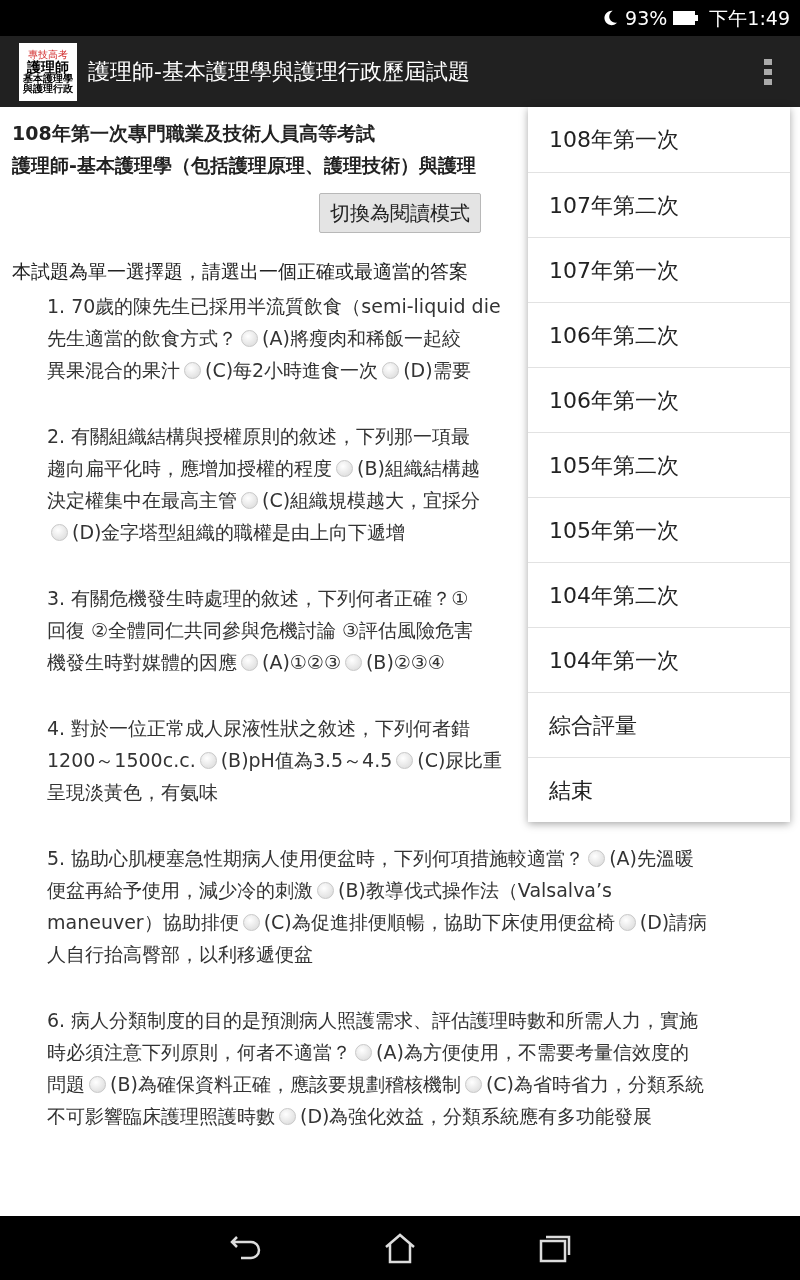 The height and width of the screenshot is (1280, 800). I want to click on logo-text: 專技高考, so click(48, 54).